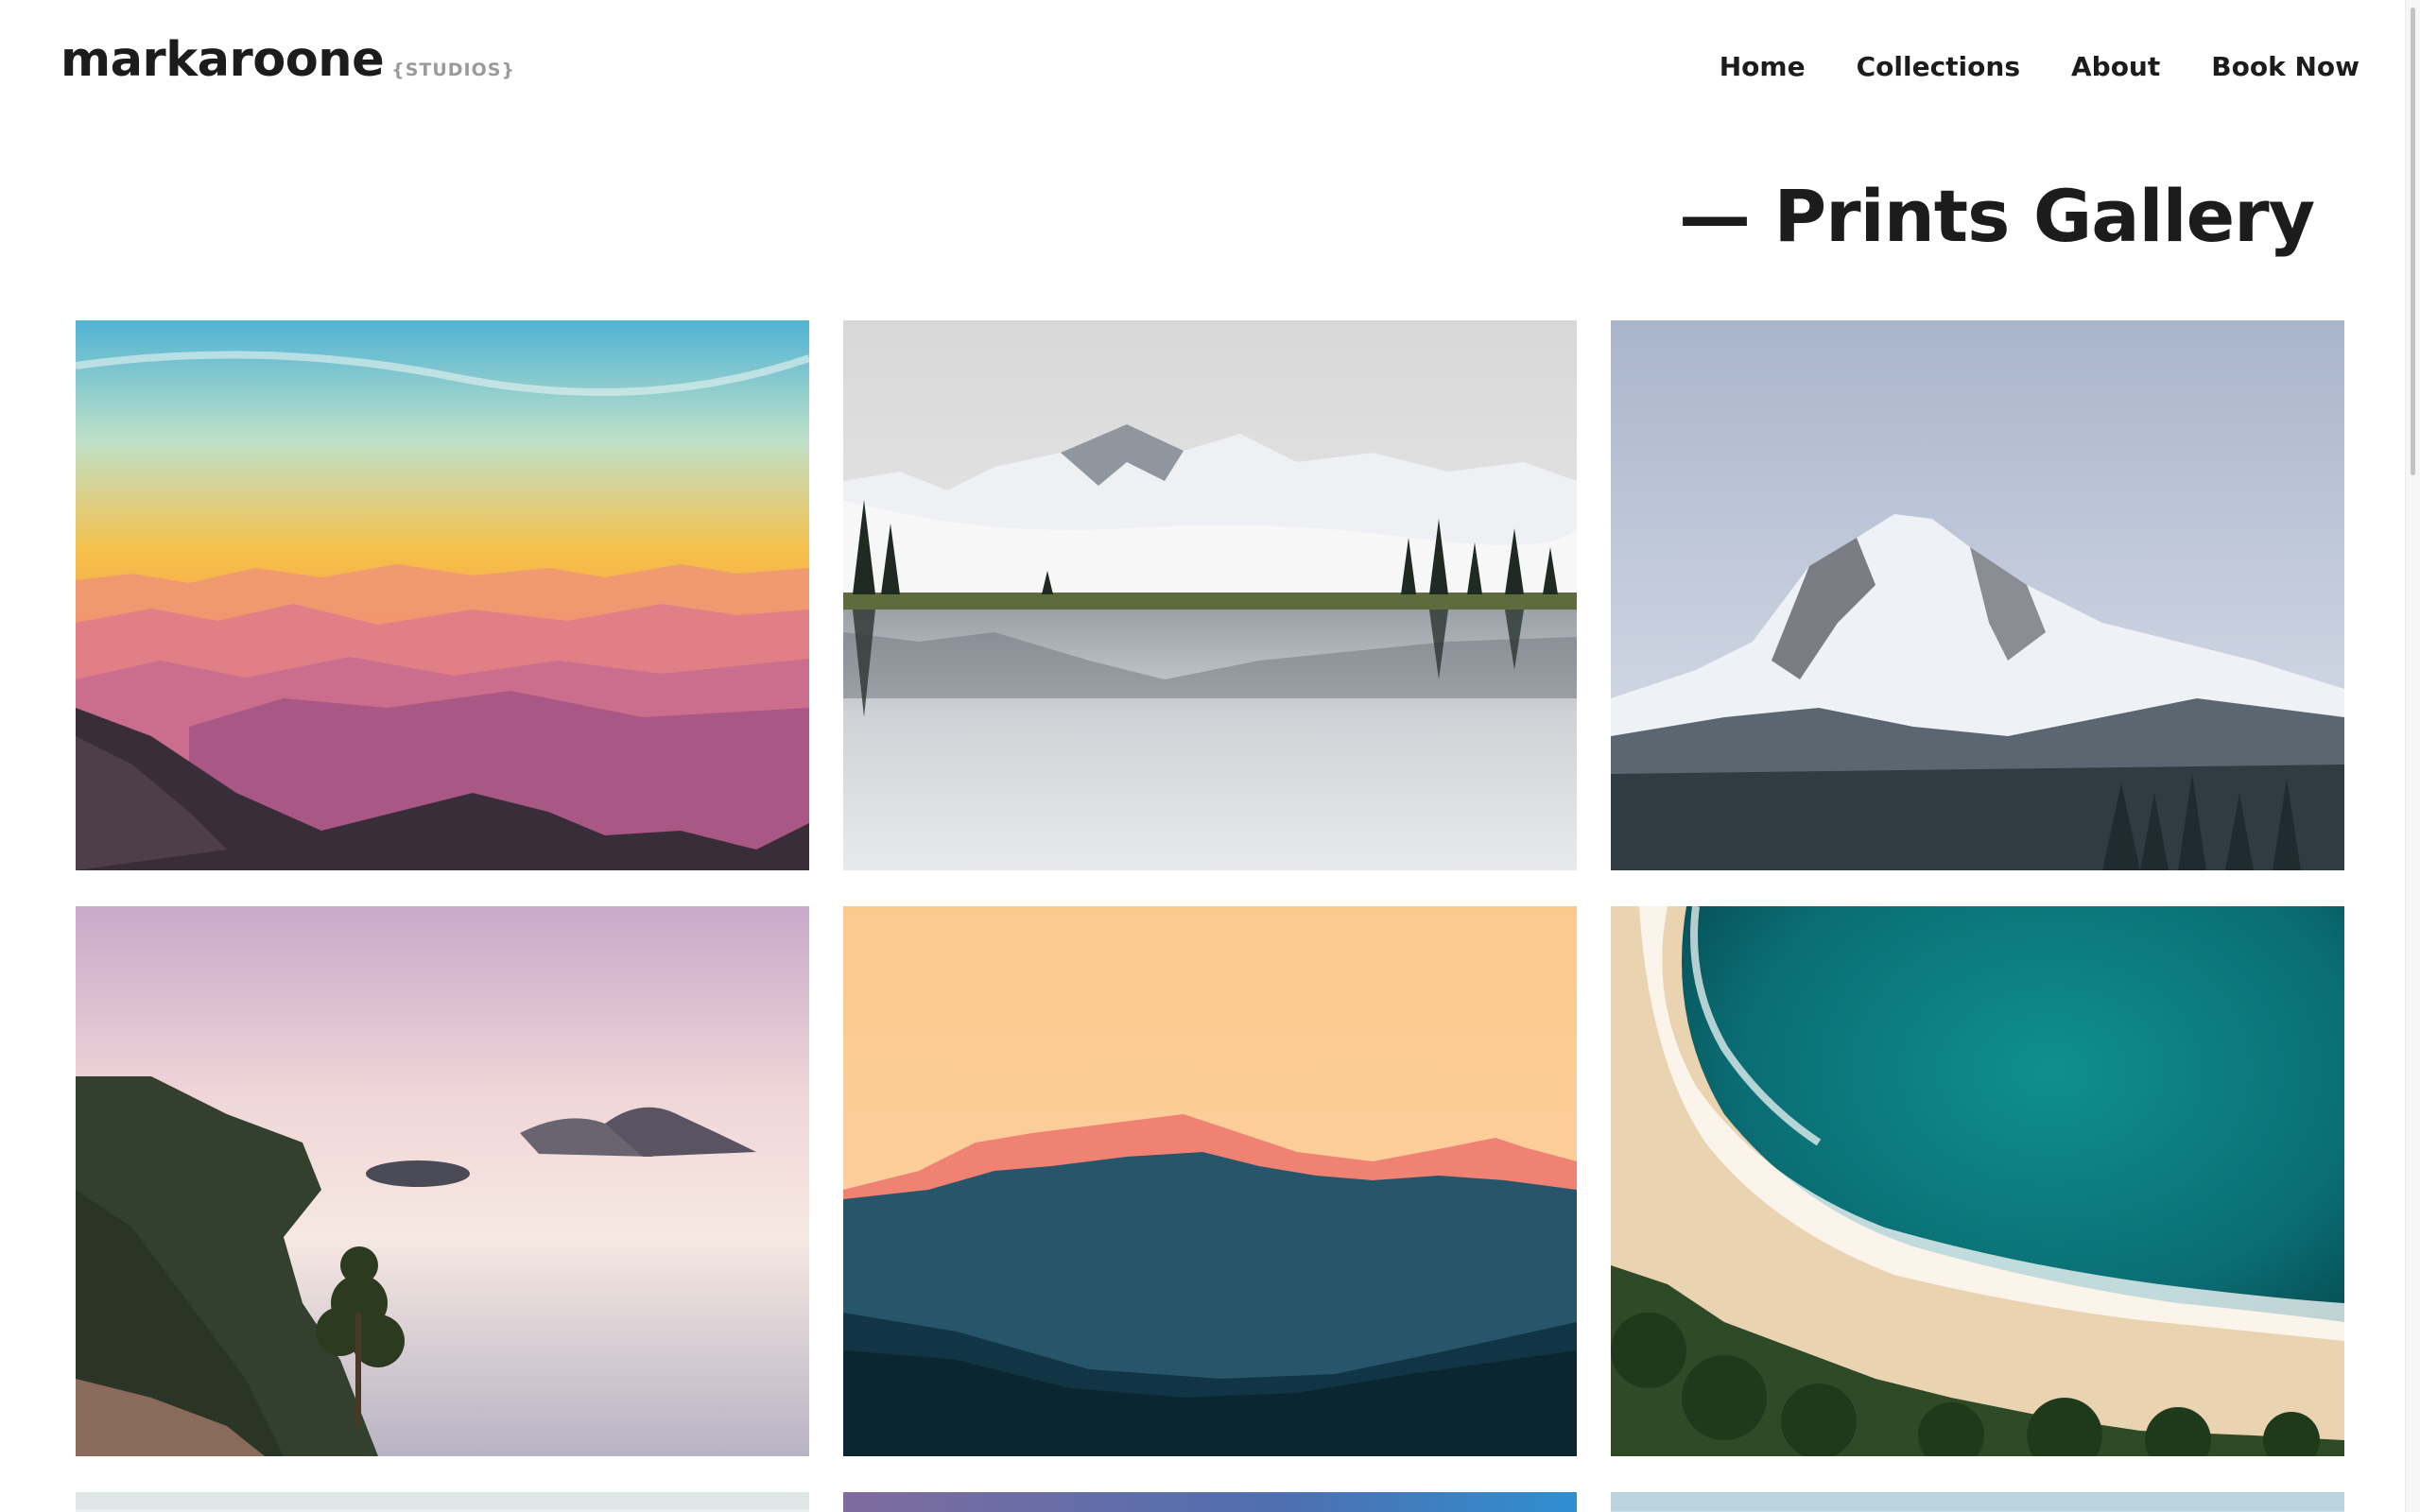 The image size is (2420, 1512). I want to click on gallery-item-sunset-mountains, so click(442, 595).